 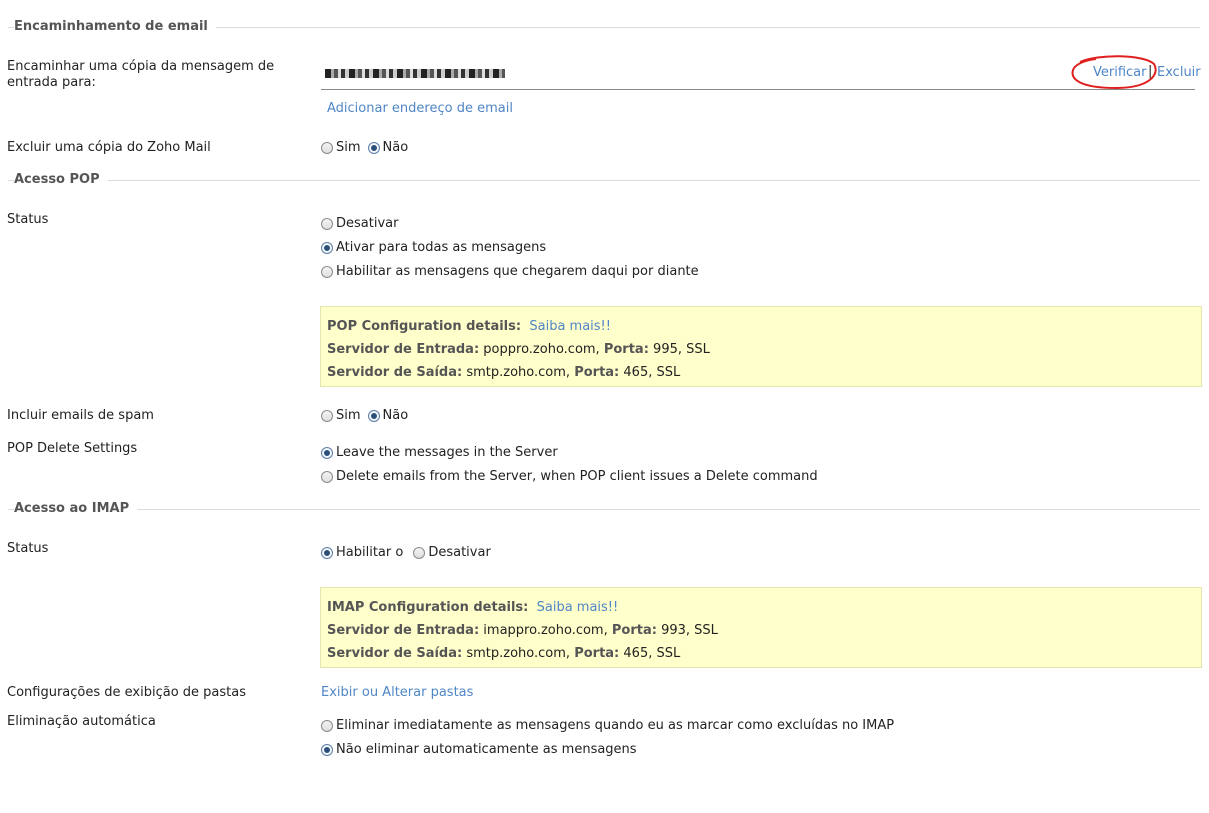 I want to click on delete-copy-yes-radio, so click(x=327, y=147).